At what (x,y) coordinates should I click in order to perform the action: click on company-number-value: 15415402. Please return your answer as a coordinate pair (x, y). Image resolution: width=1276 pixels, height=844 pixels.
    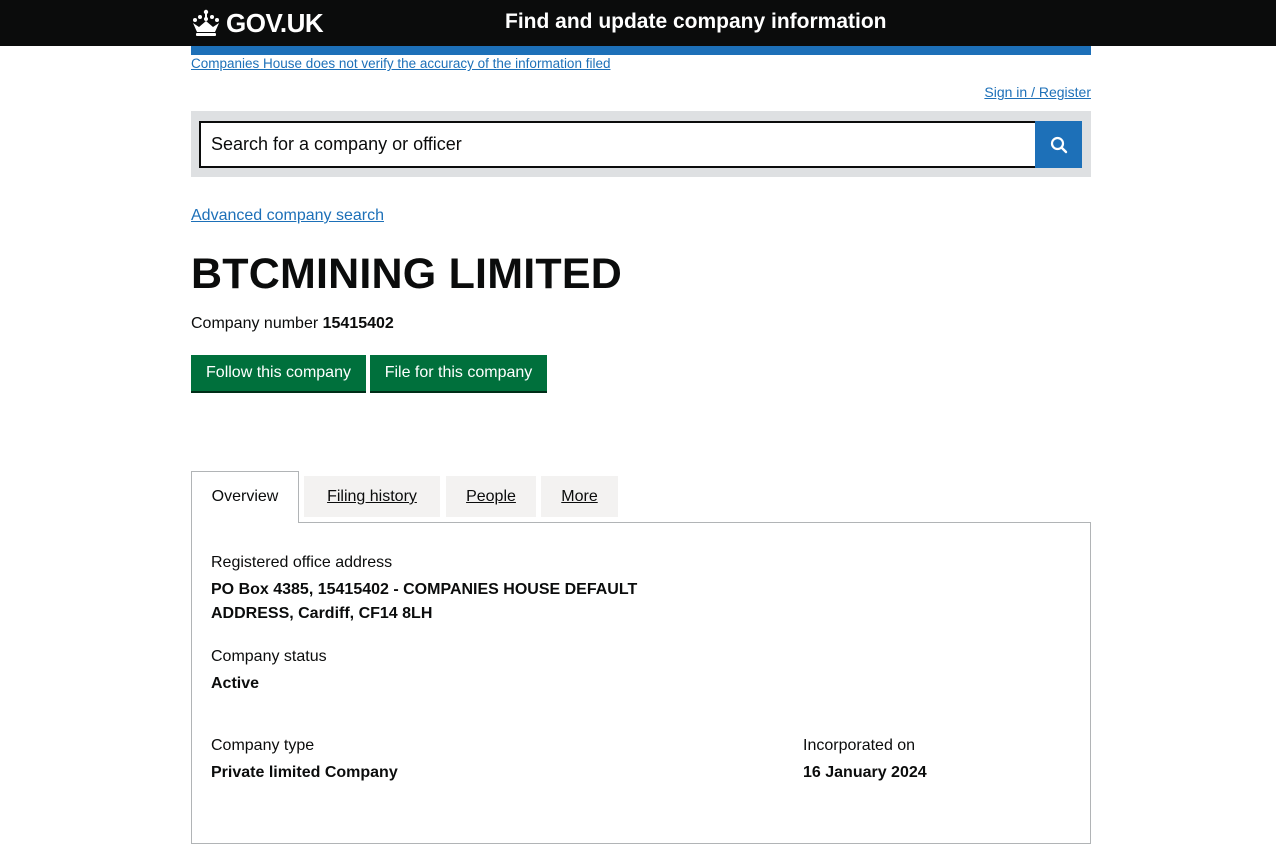
    Looking at the image, I should click on (358, 323).